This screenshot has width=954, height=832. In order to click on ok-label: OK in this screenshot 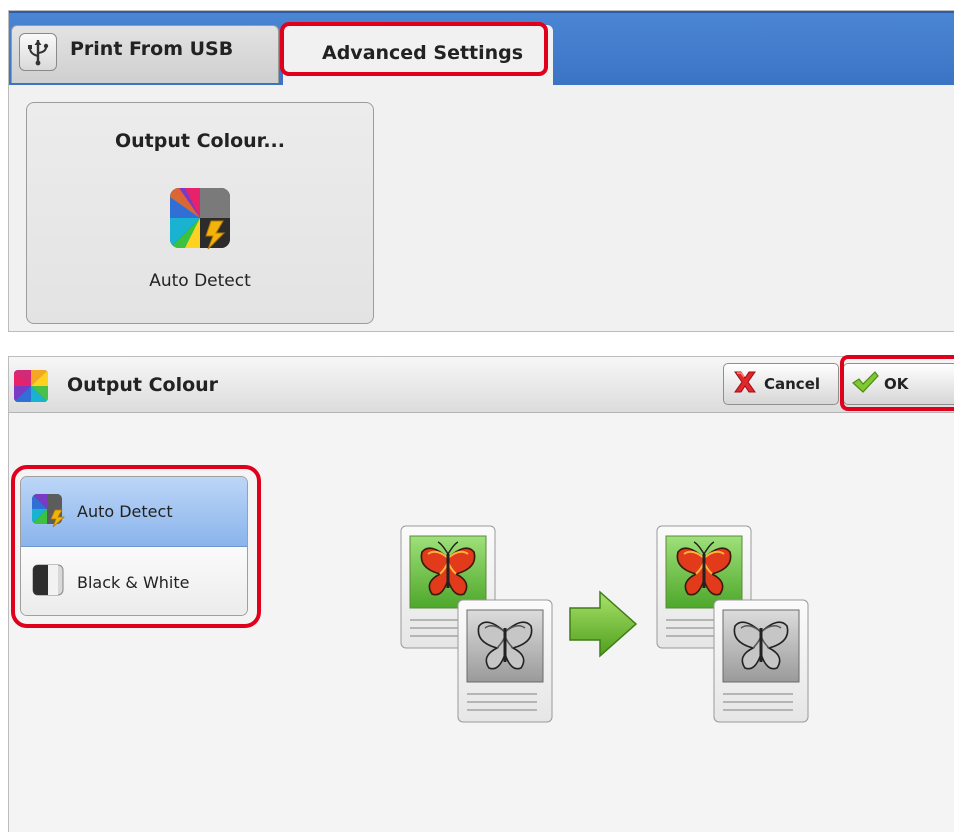, I will do `click(896, 384)`.